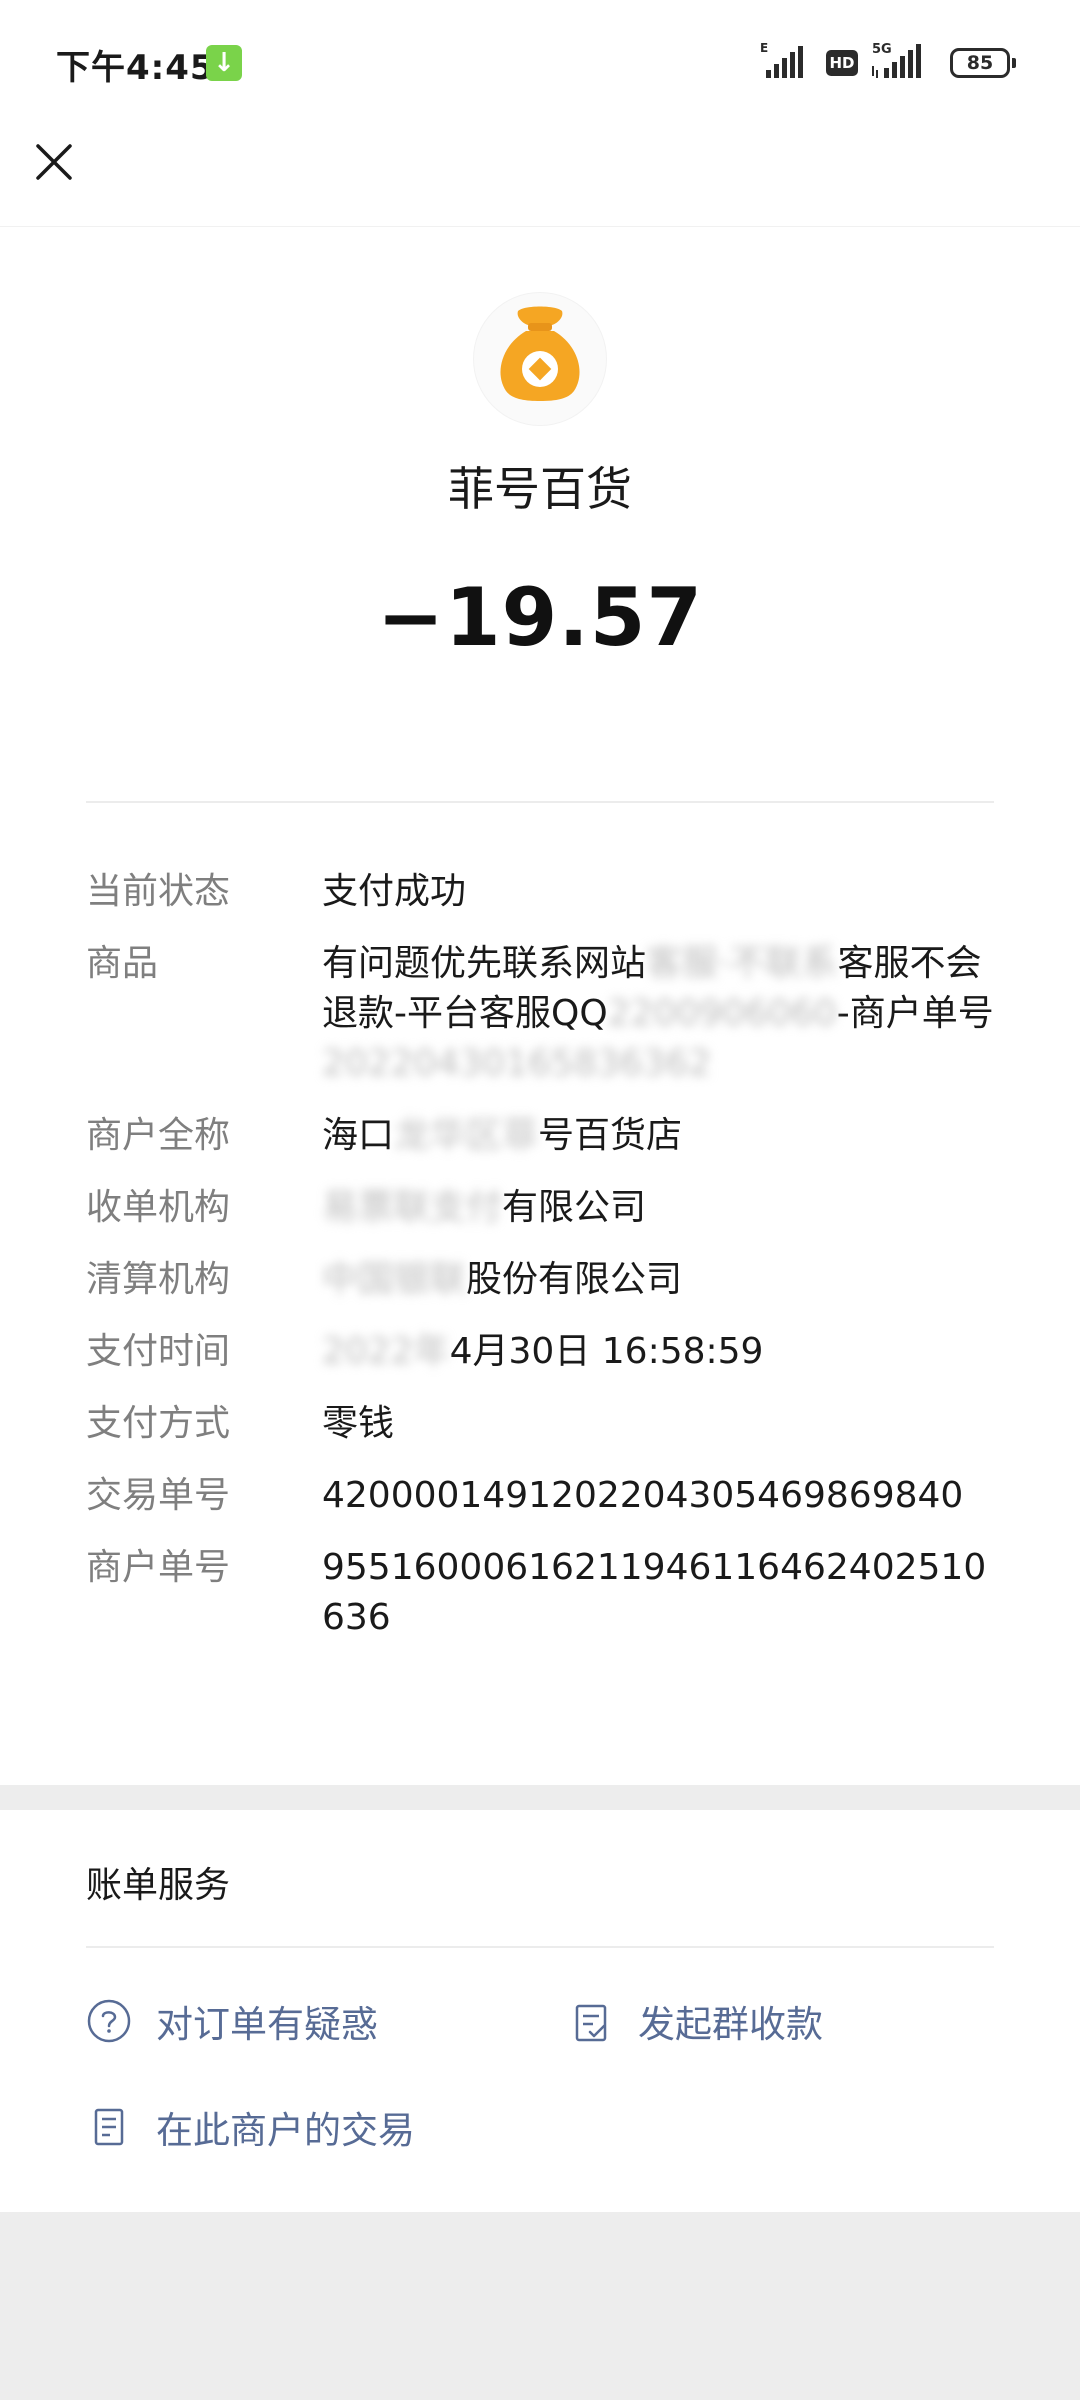 The width and height of the screenshot is (1080, 2400). Describe the element at coordinates (54, 162) in the screenshot. I see `close-icon` at that location.